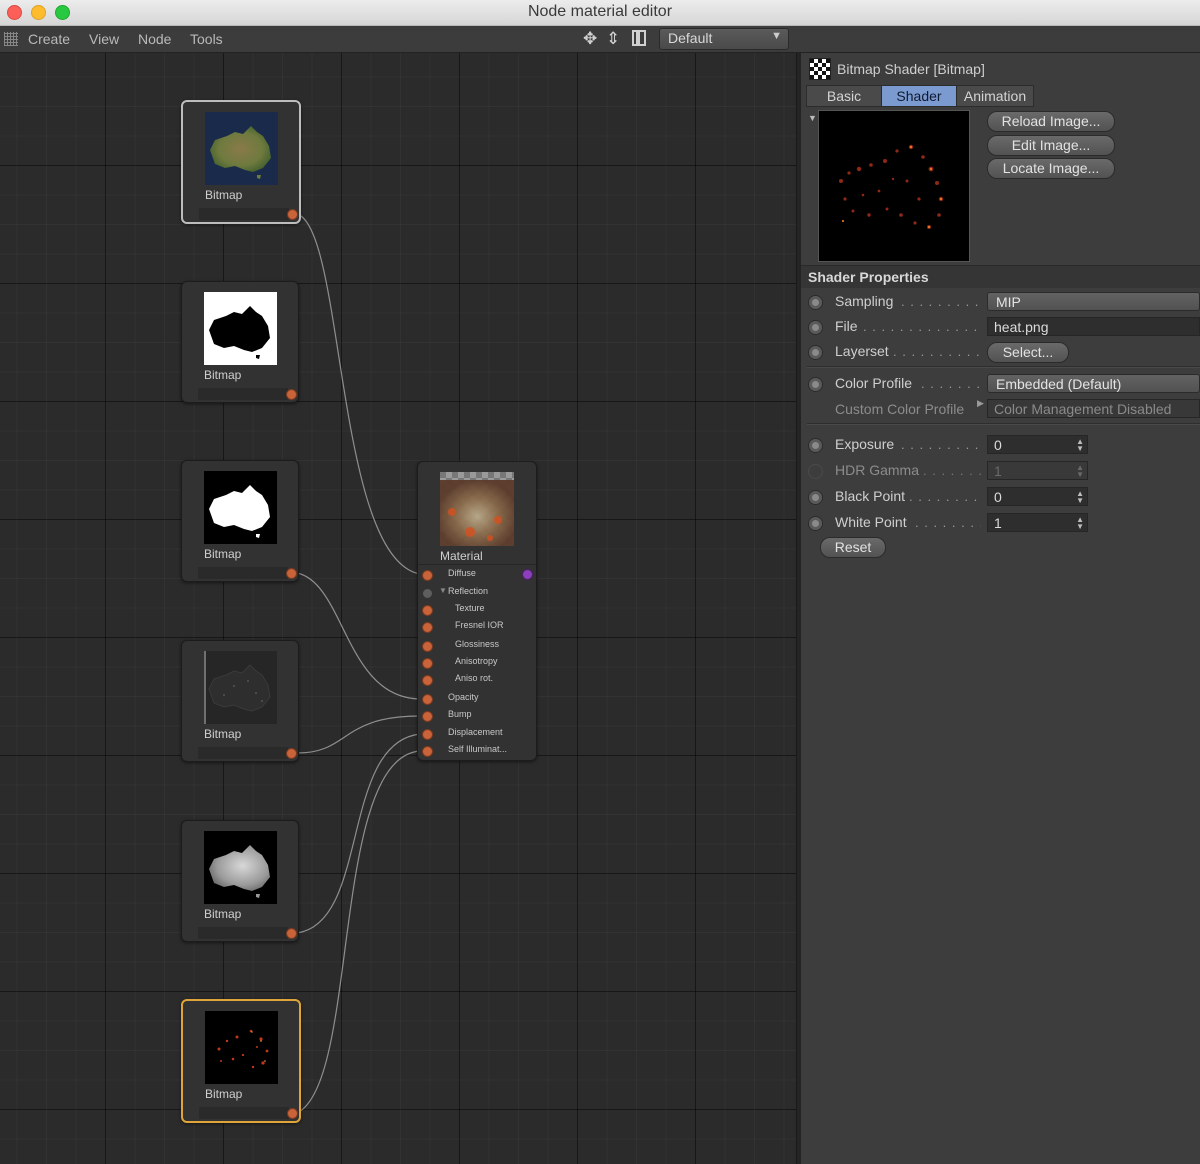  I want to click on triangle-right-icon: ▶, so click(980, 403).